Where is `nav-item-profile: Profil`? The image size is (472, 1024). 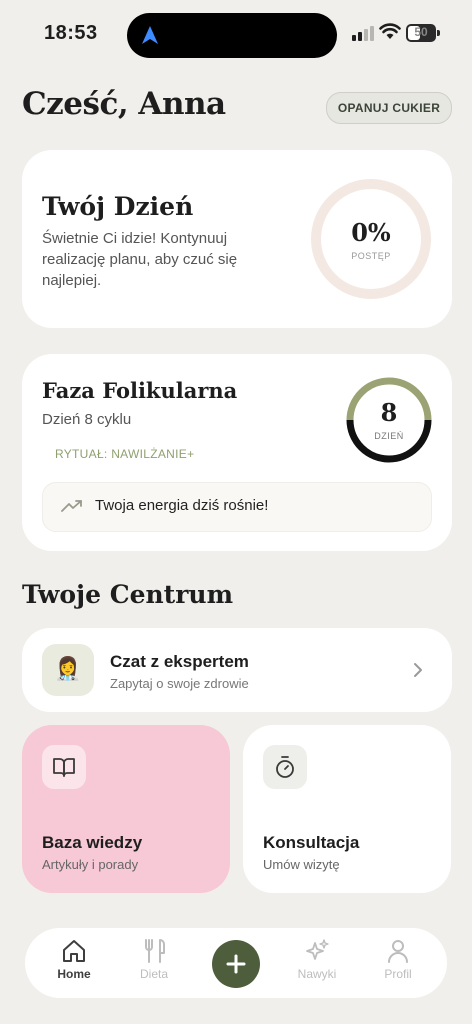 nav-item-profile: Profil is located at coordinates (398, 959).